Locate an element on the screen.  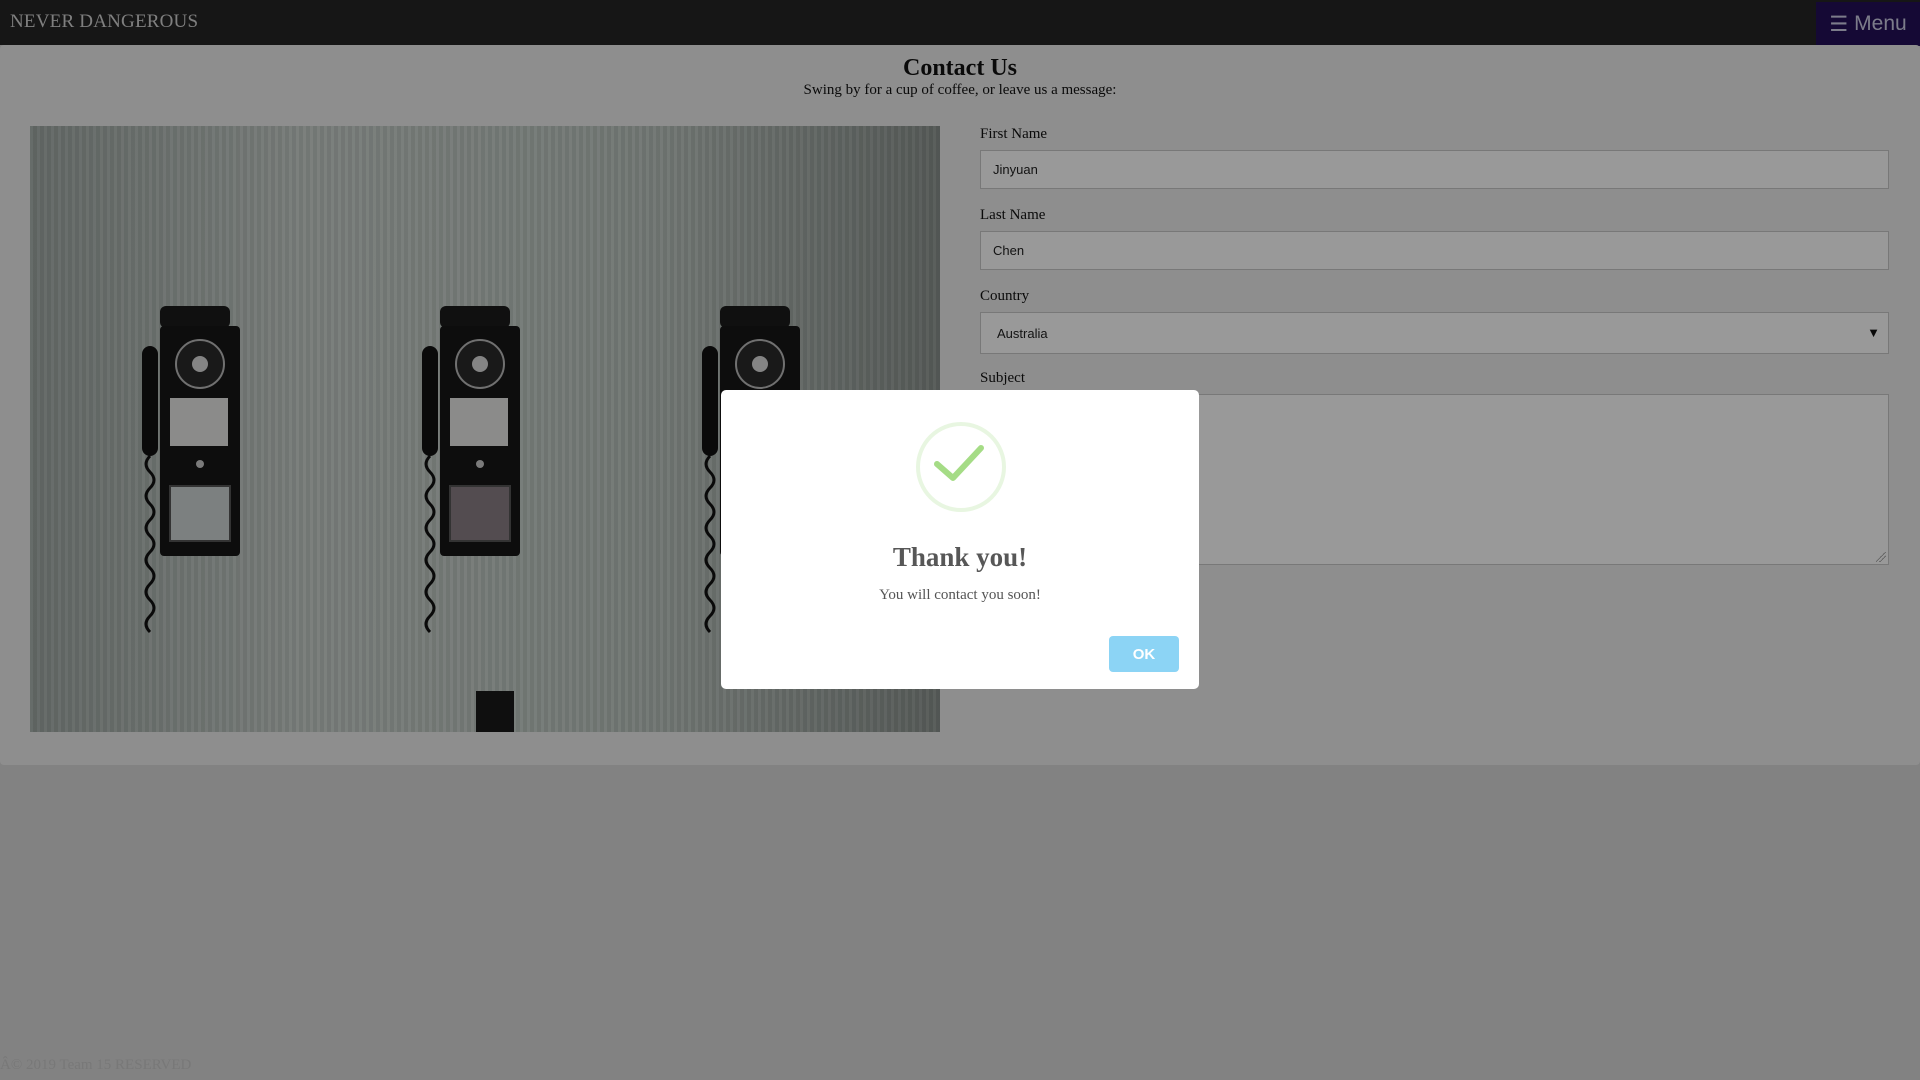
ok-button: OK is located at coordinates (1144, 654).